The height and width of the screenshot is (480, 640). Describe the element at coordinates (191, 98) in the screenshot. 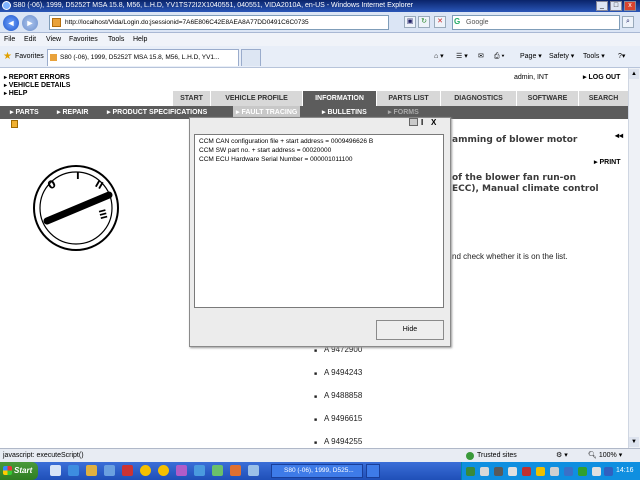

I see `tab-start: START` at that location.